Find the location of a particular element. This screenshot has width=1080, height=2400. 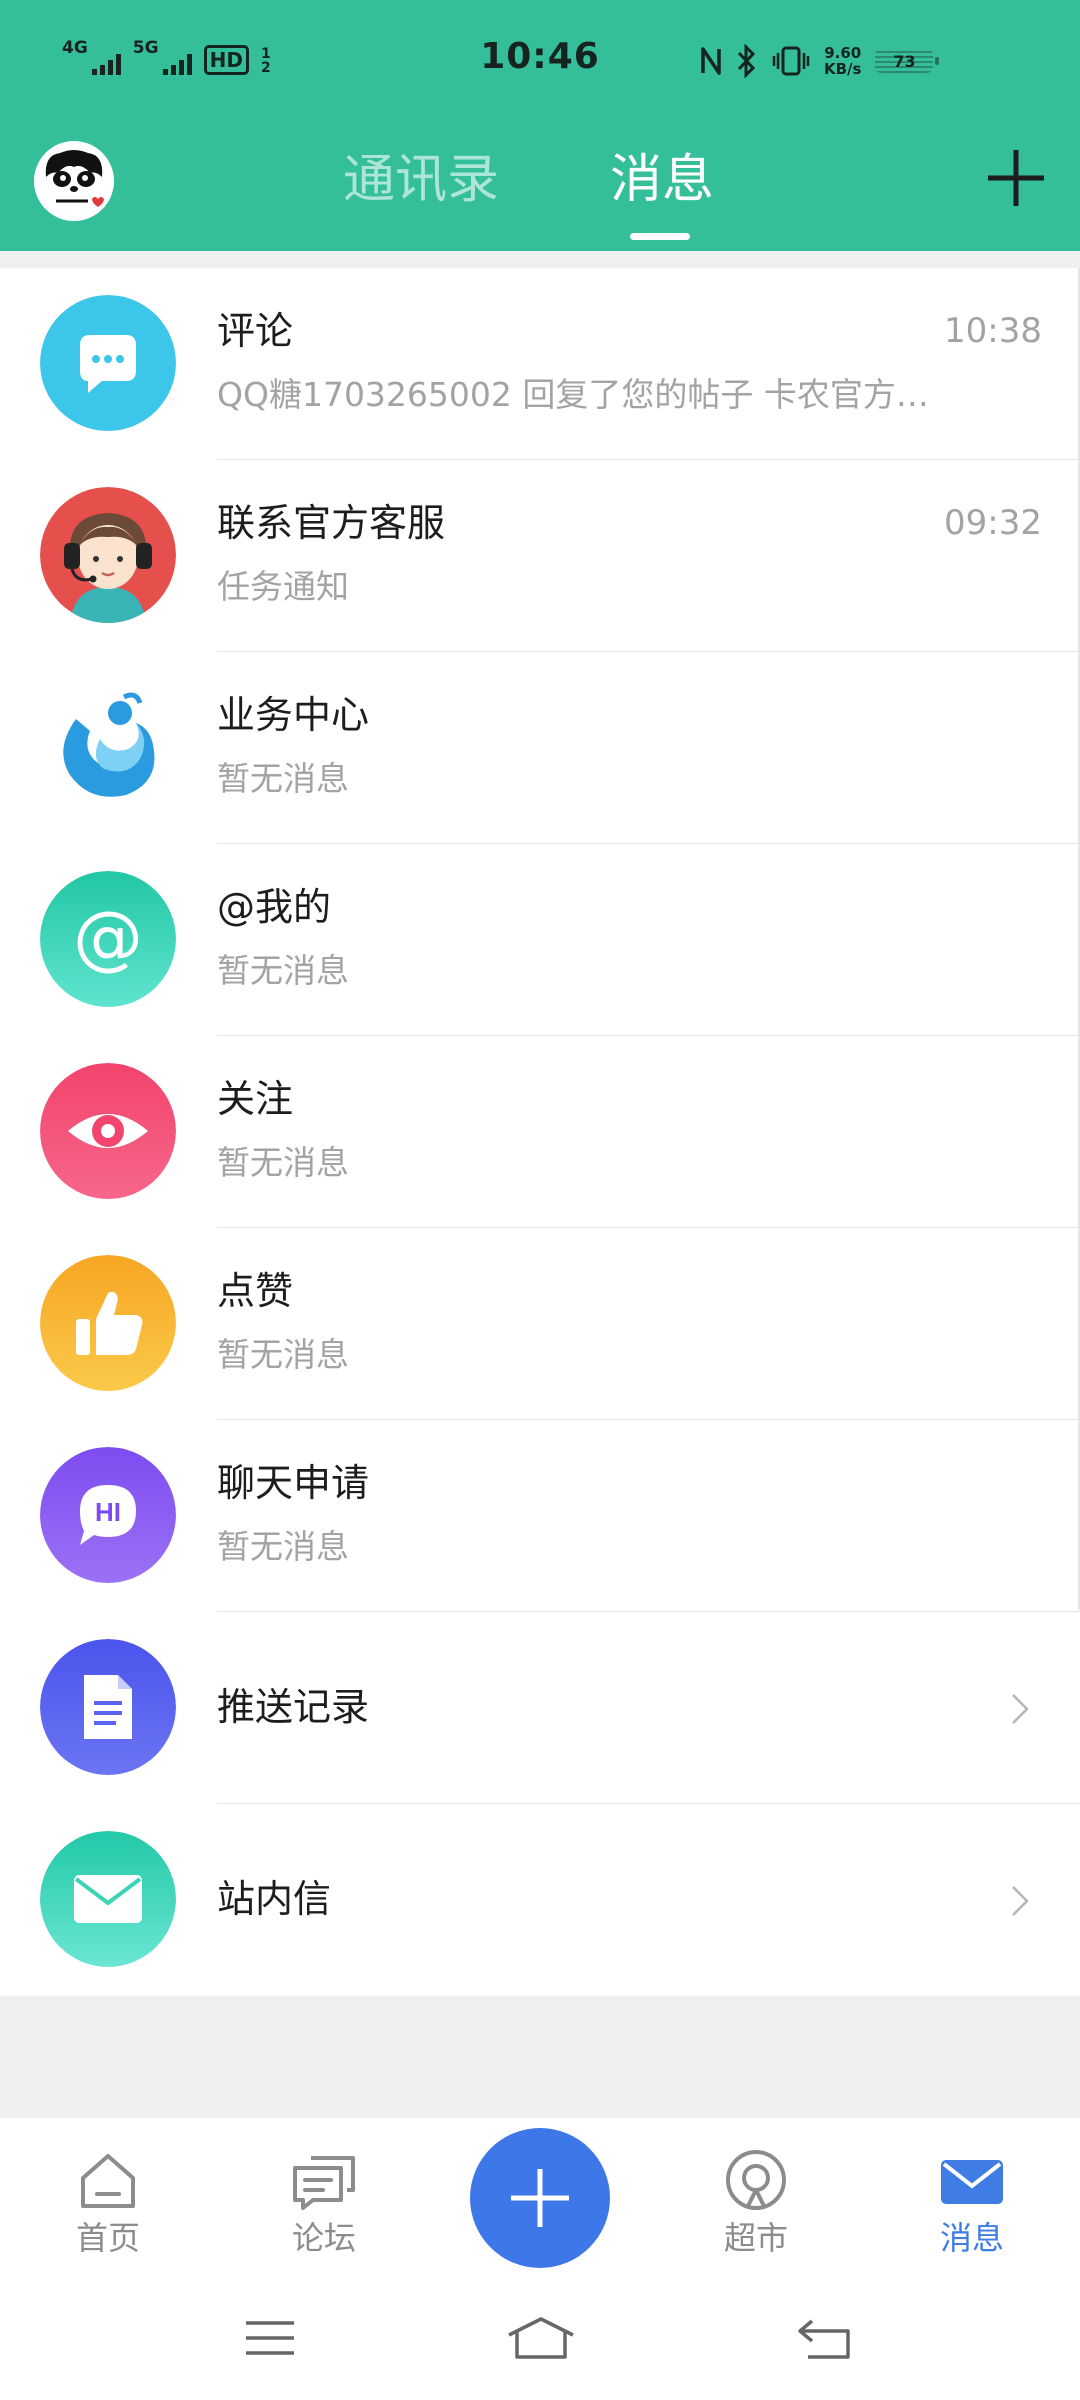

speed-unit: KB/s is located at coordinates (843, 69).